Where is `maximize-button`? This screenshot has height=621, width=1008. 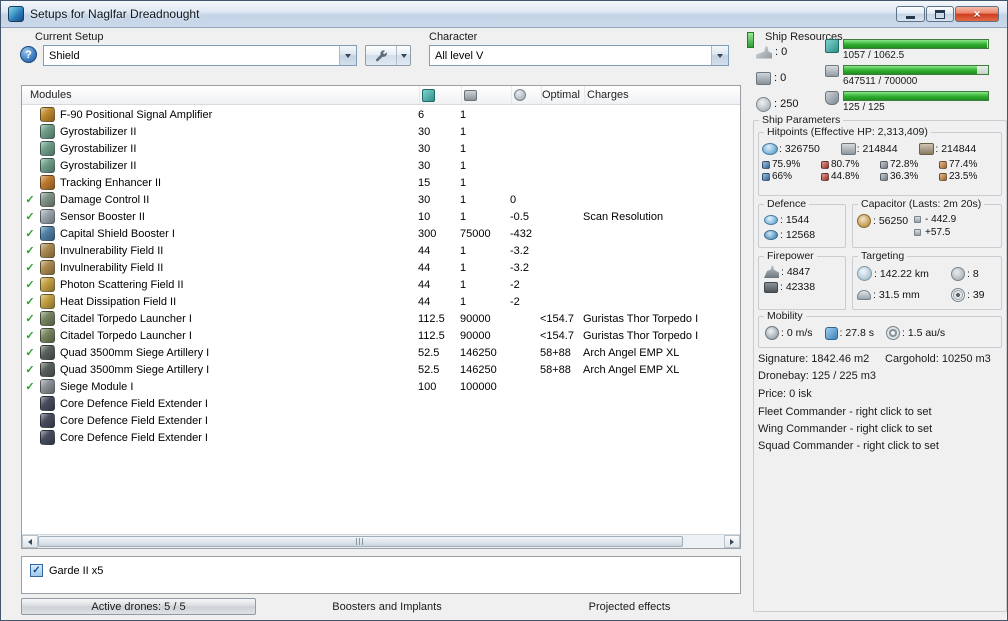 maximize-button is located at coordinates (940, 14).